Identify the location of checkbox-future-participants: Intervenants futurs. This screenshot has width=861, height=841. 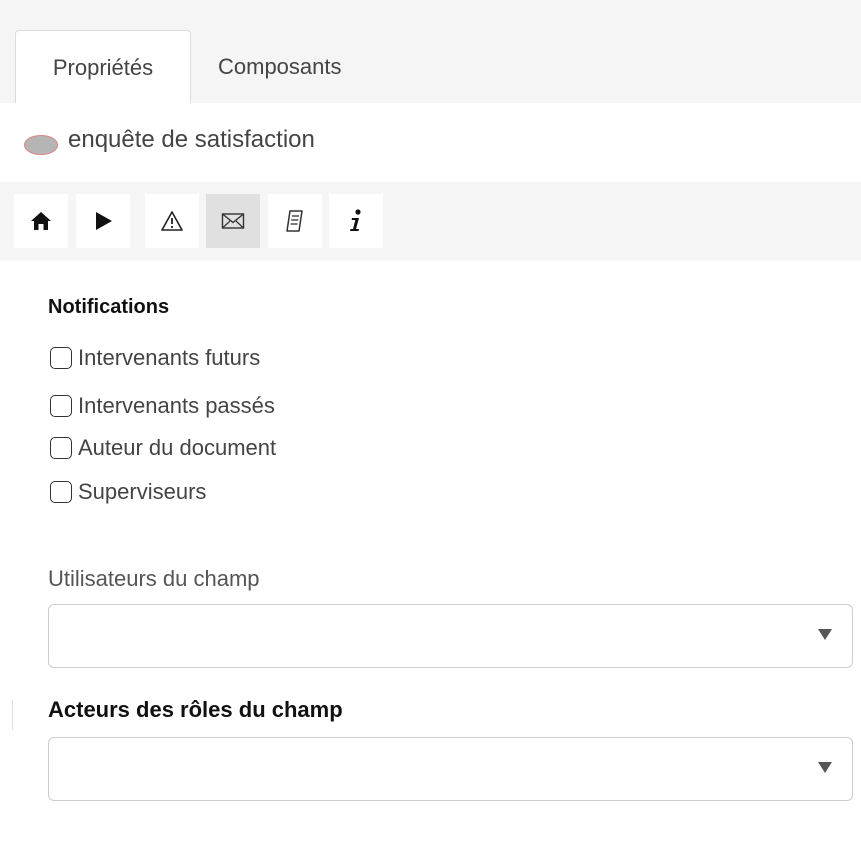
(155, 358).